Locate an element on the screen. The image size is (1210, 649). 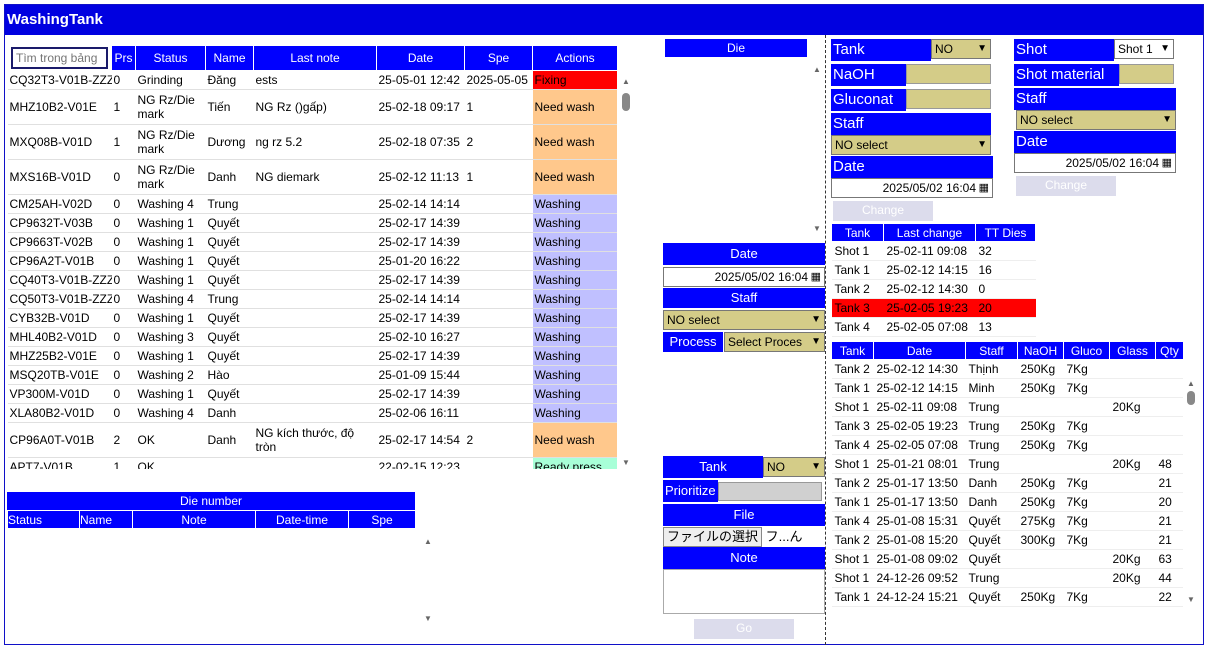
history-scrollbar: ▲ ▼ is located at coordinates (1191, 491).